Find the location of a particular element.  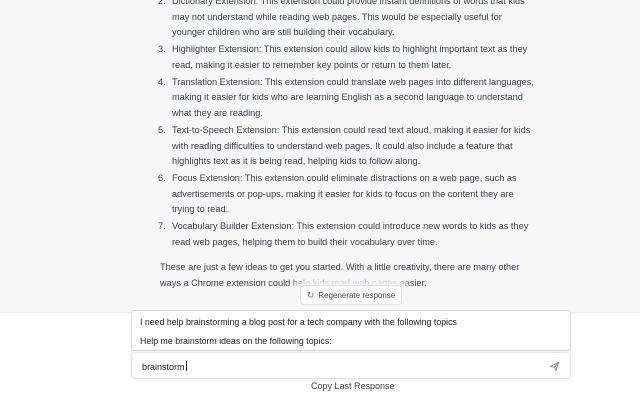

item-number: 3. is located at coordinates (162, 49).